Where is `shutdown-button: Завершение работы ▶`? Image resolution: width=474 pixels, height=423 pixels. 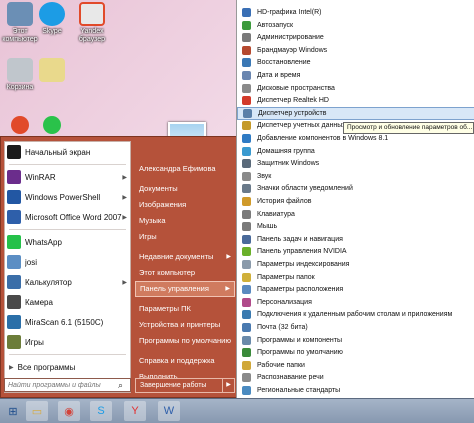
shutdown-button: Завершение работы ▶ is located at coordinates (185, 385).